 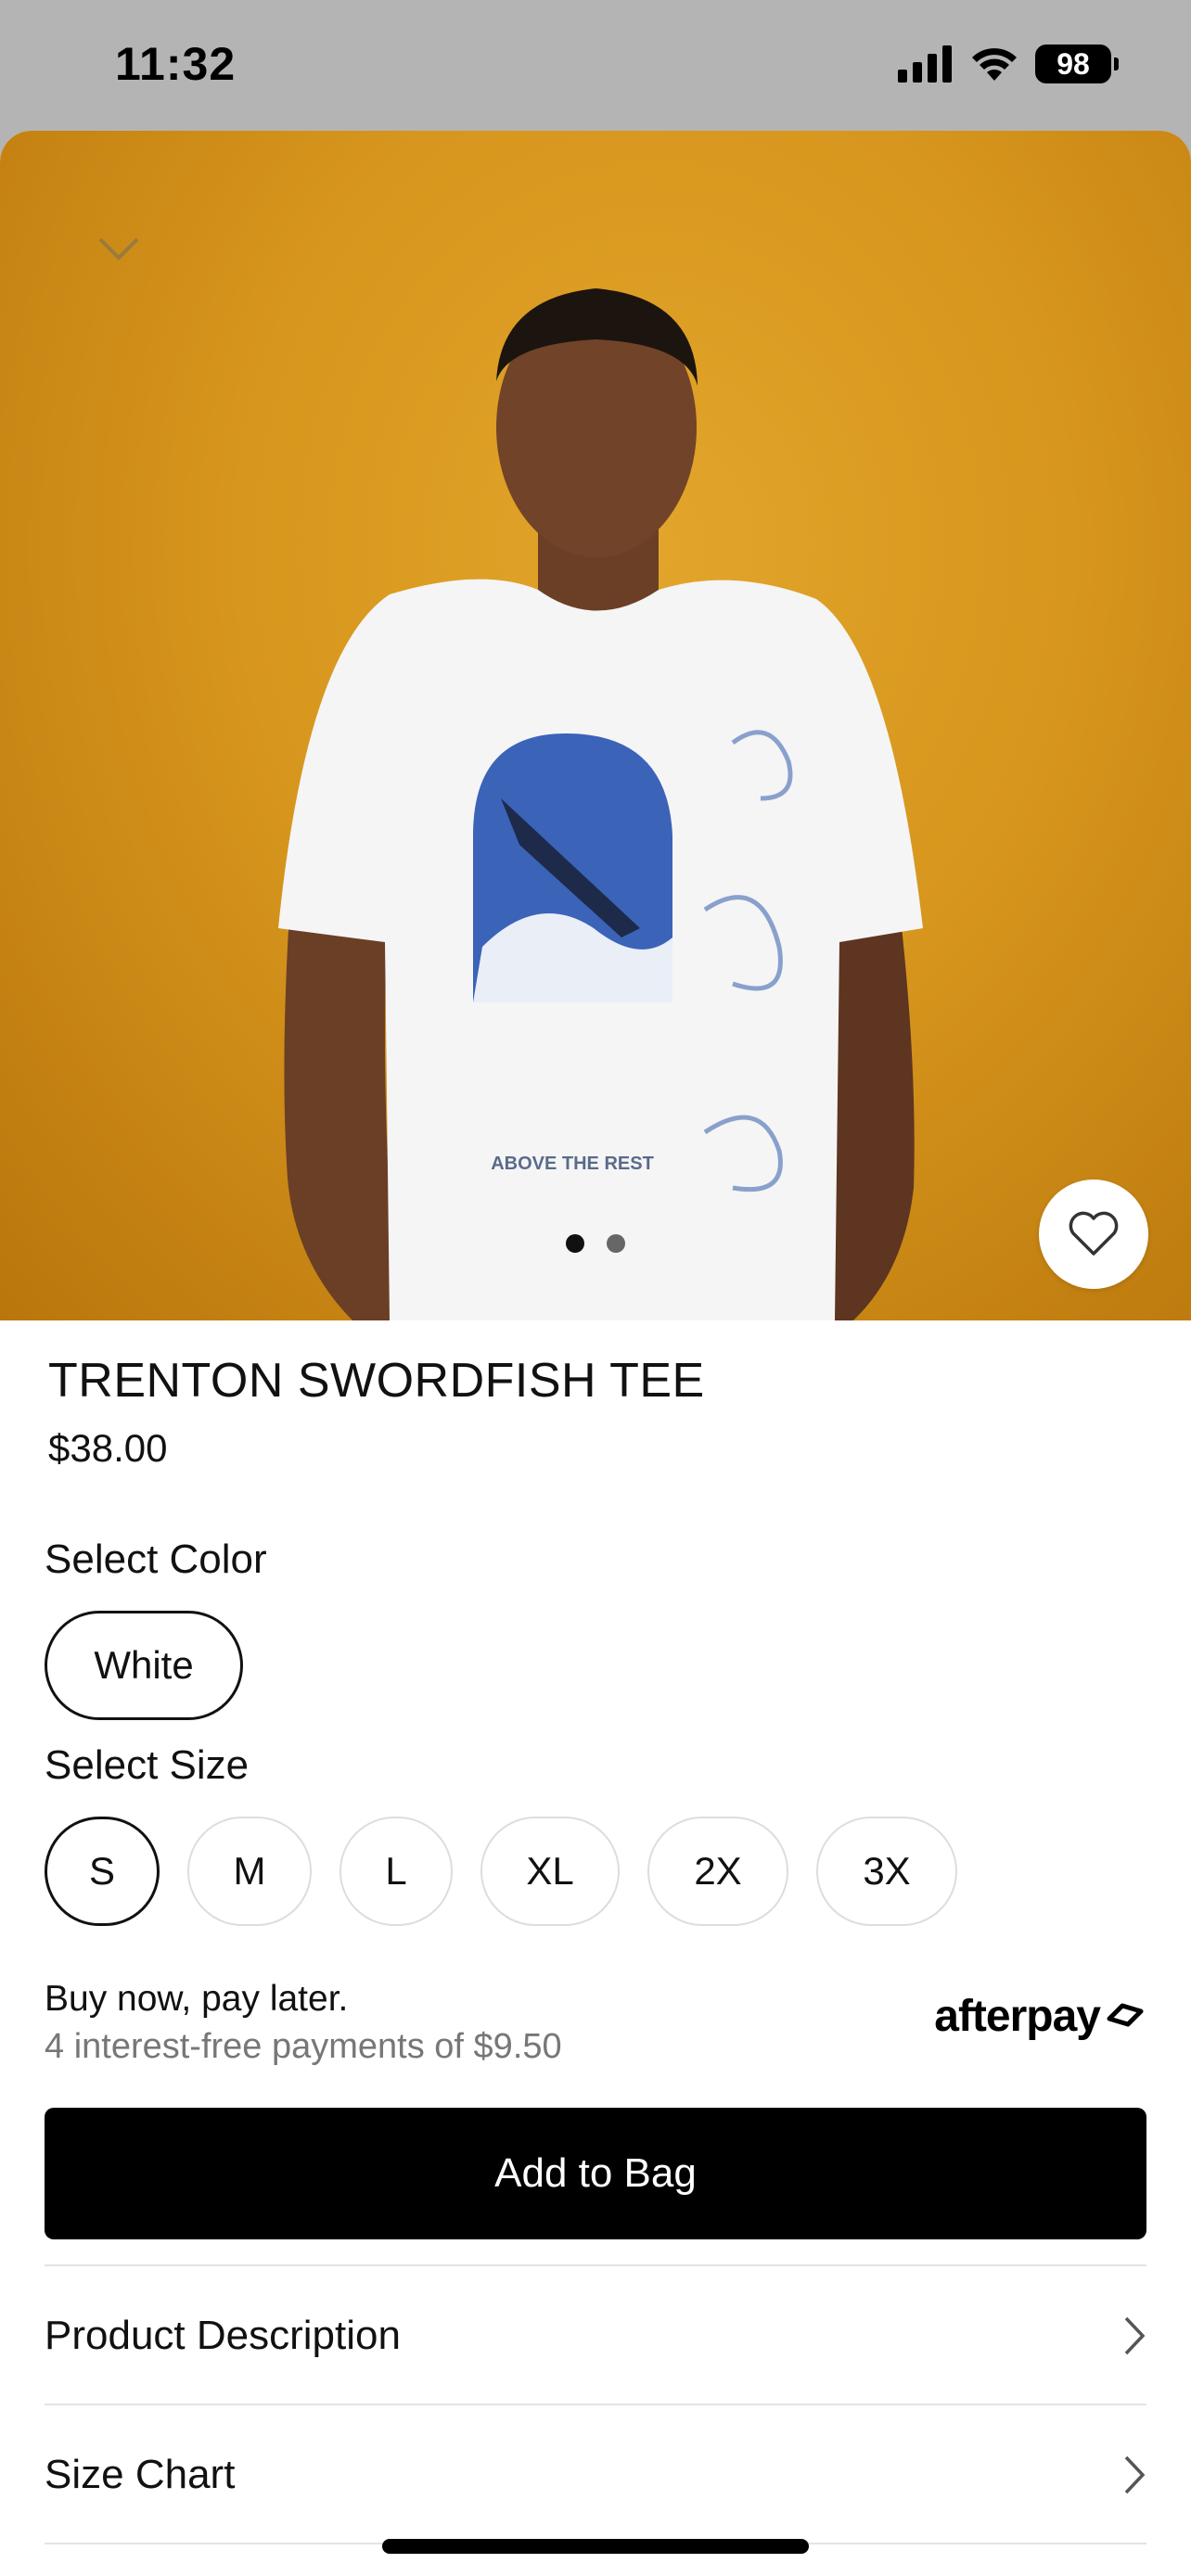 What do you see at coordinates (140, 2474) in the screenshot?
I see `size-chart-label: Size Chart` at bounding box center [140, 2474].